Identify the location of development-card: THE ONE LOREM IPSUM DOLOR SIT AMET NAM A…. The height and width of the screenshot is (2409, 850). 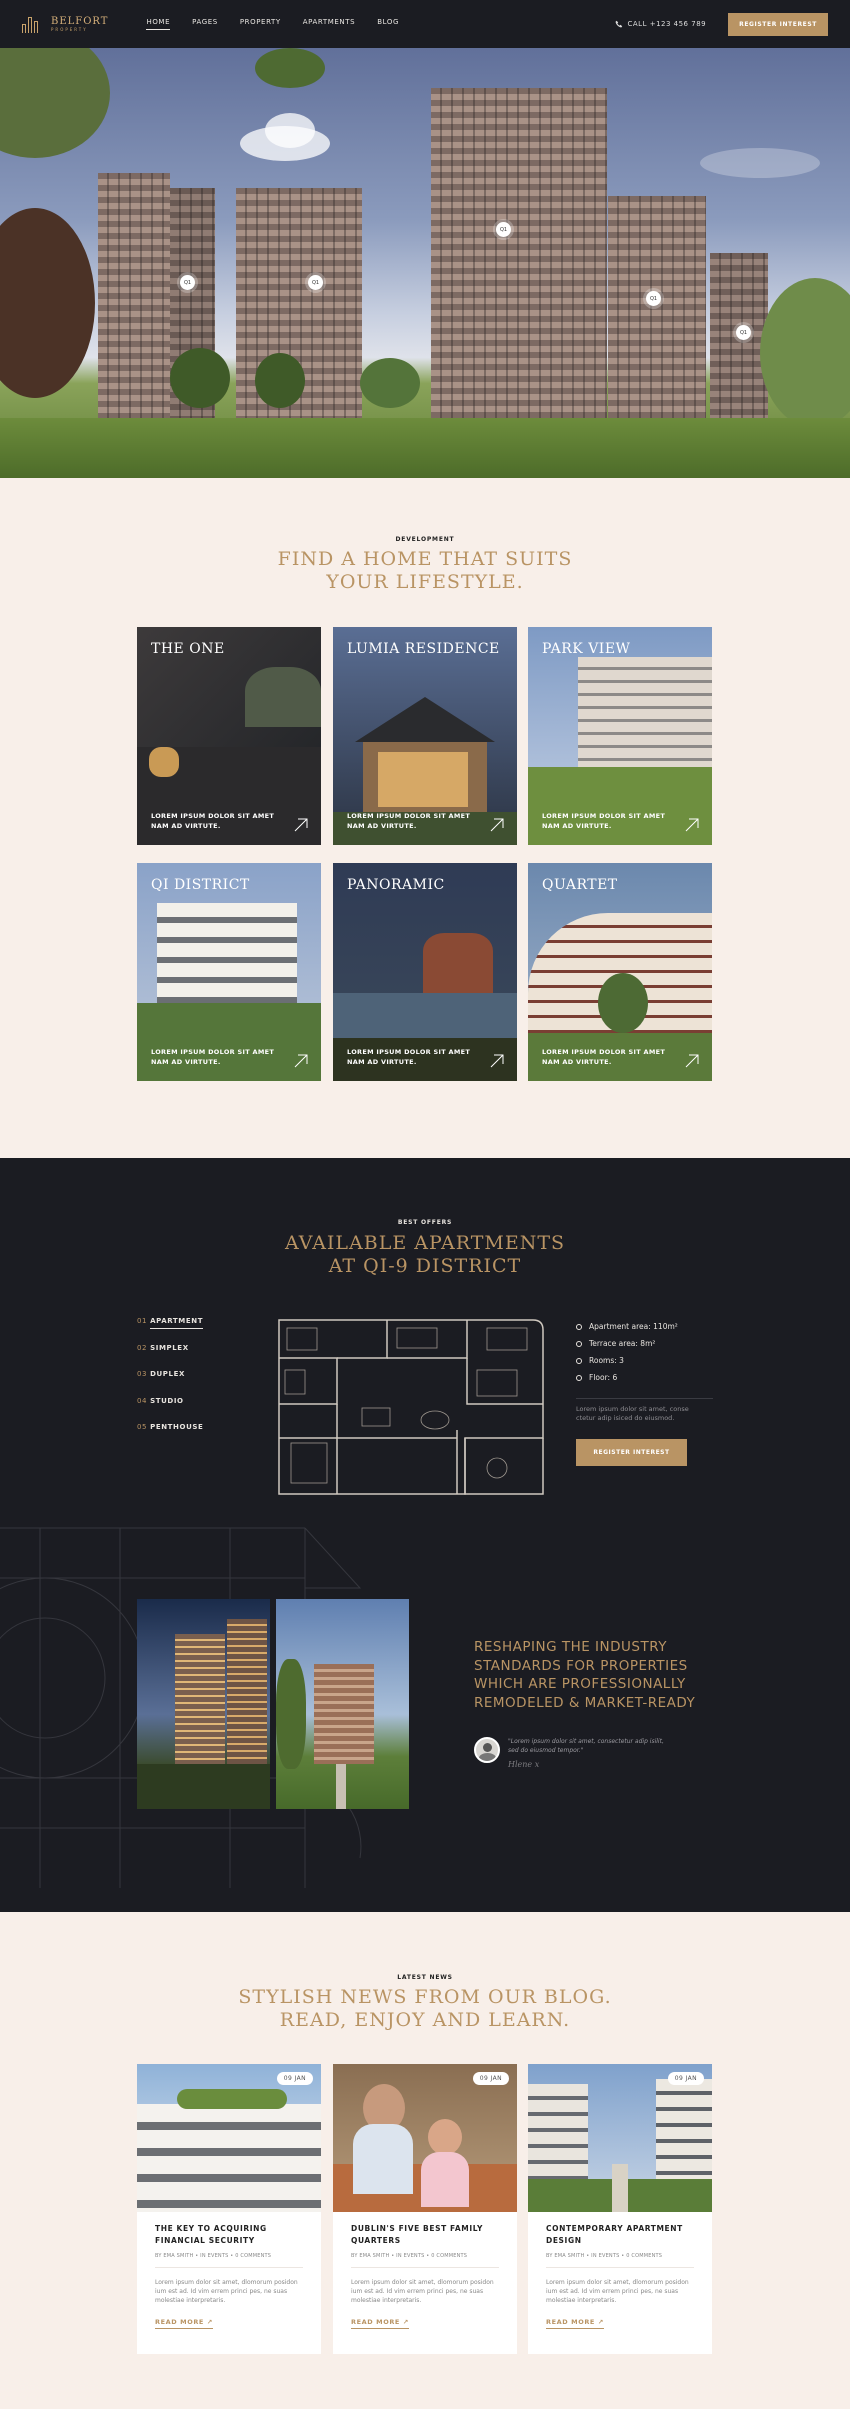
(229, 736).